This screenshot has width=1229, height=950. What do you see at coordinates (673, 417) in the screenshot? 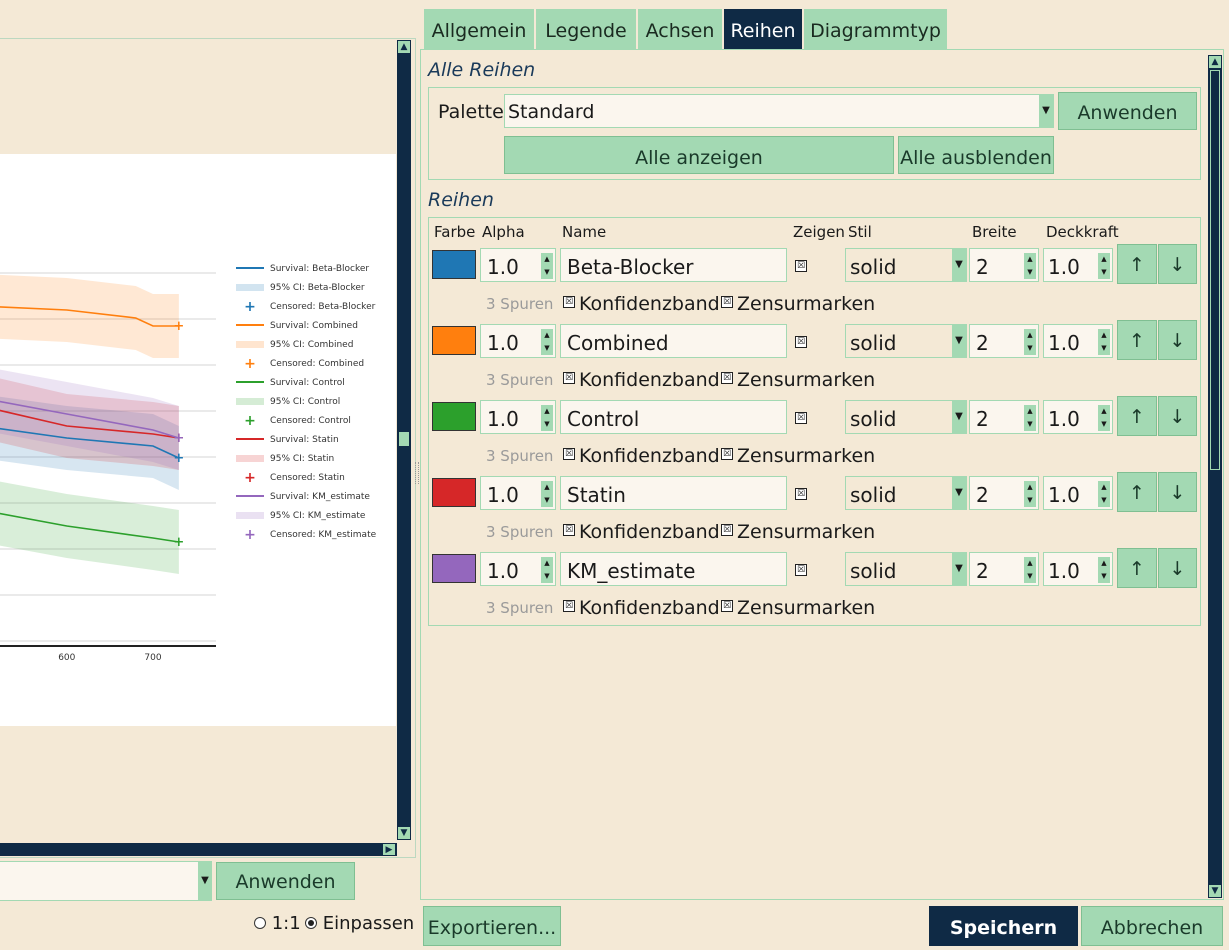
I see `series-name-field: Control` at bounding box center [673, 417].